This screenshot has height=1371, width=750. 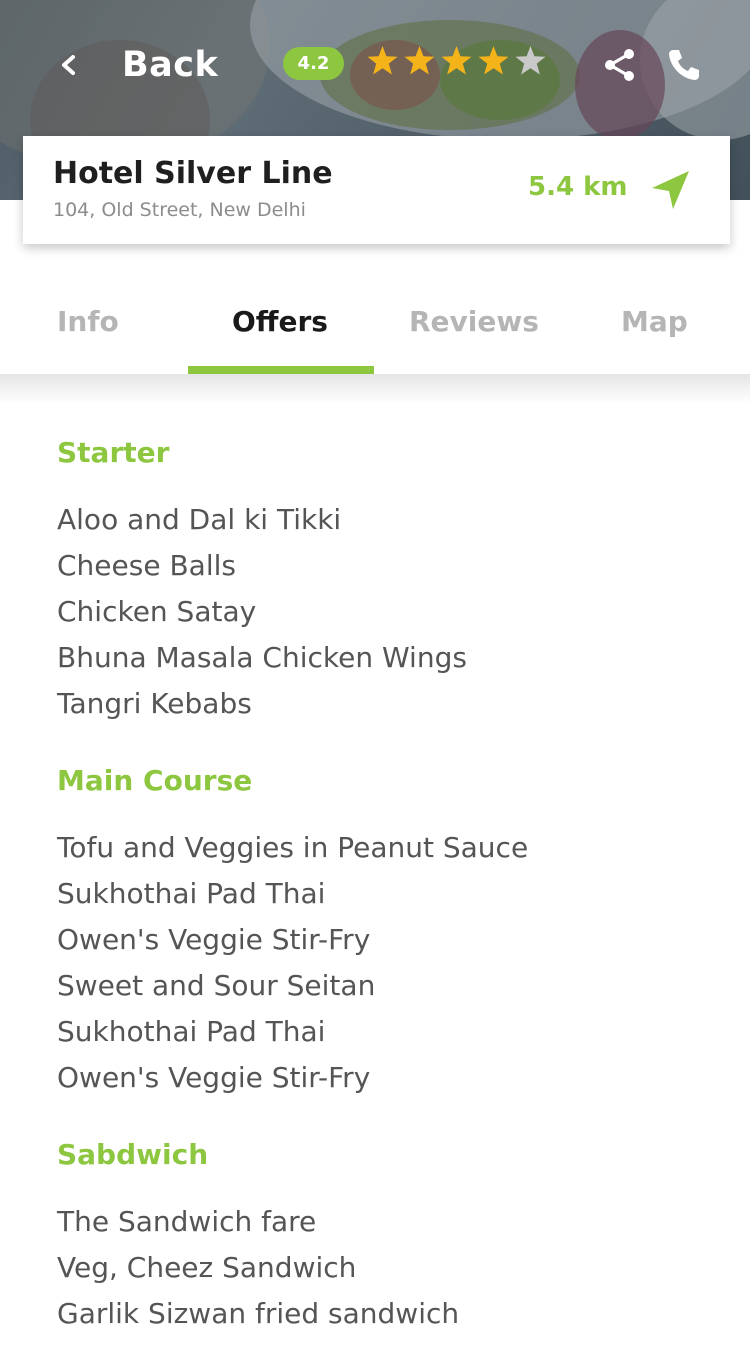 I want to click on share-icon, so click(x=619, y=65).